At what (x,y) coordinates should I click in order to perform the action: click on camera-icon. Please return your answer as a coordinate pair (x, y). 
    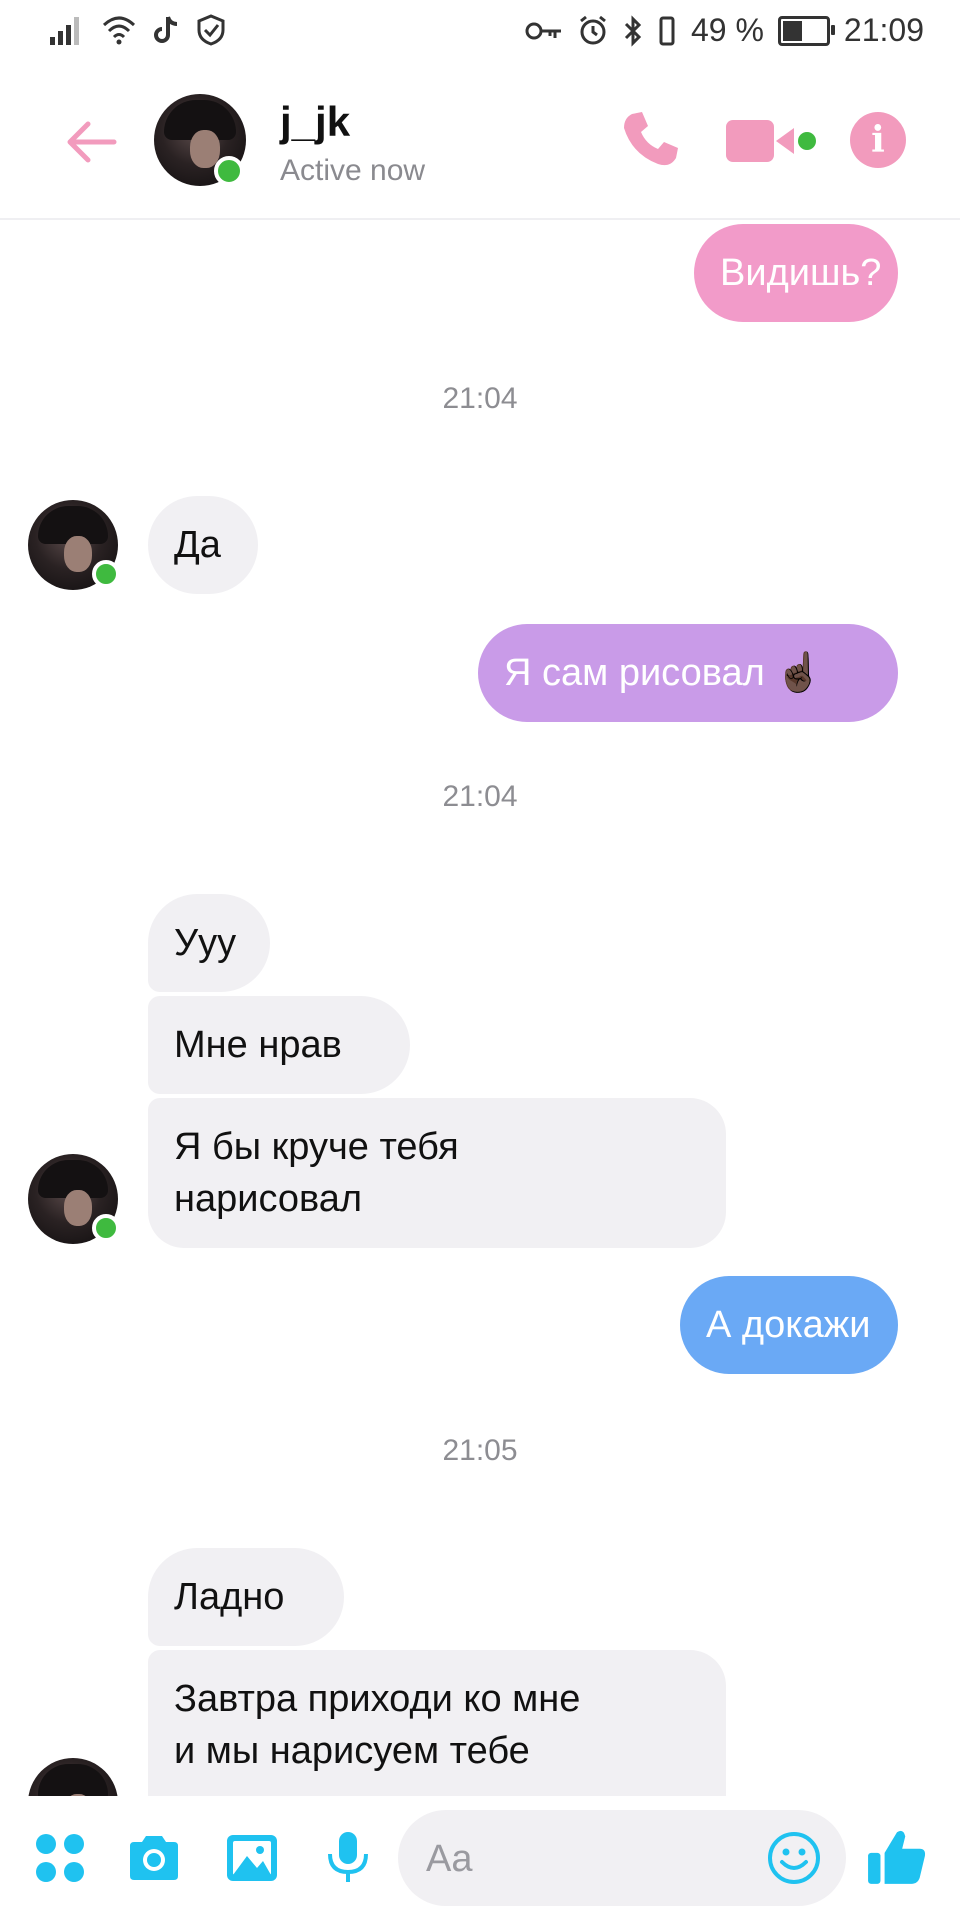
    Looking at the image, I should click on (154, 1858).